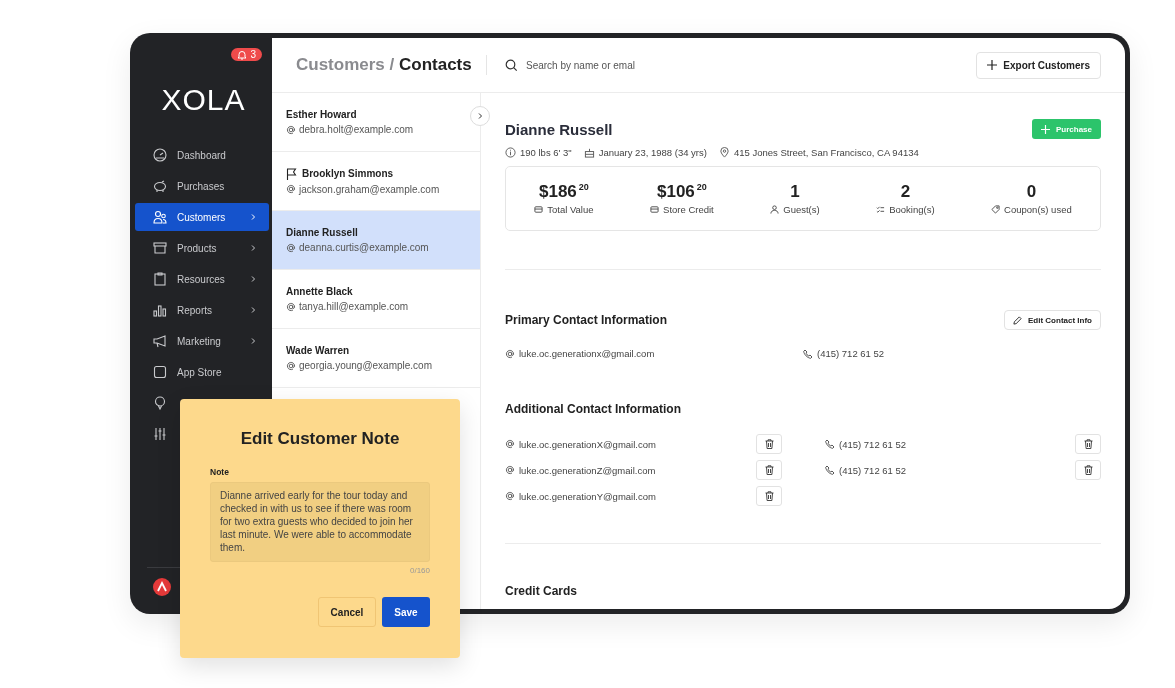 Image resolution: width=1175 pixels, height=688 pixels. What do you see at coordinates (546, 152) in the screenshot?
I see `customer-detail: 190 lbs 6' 3"` at bounding box center [546, 152].